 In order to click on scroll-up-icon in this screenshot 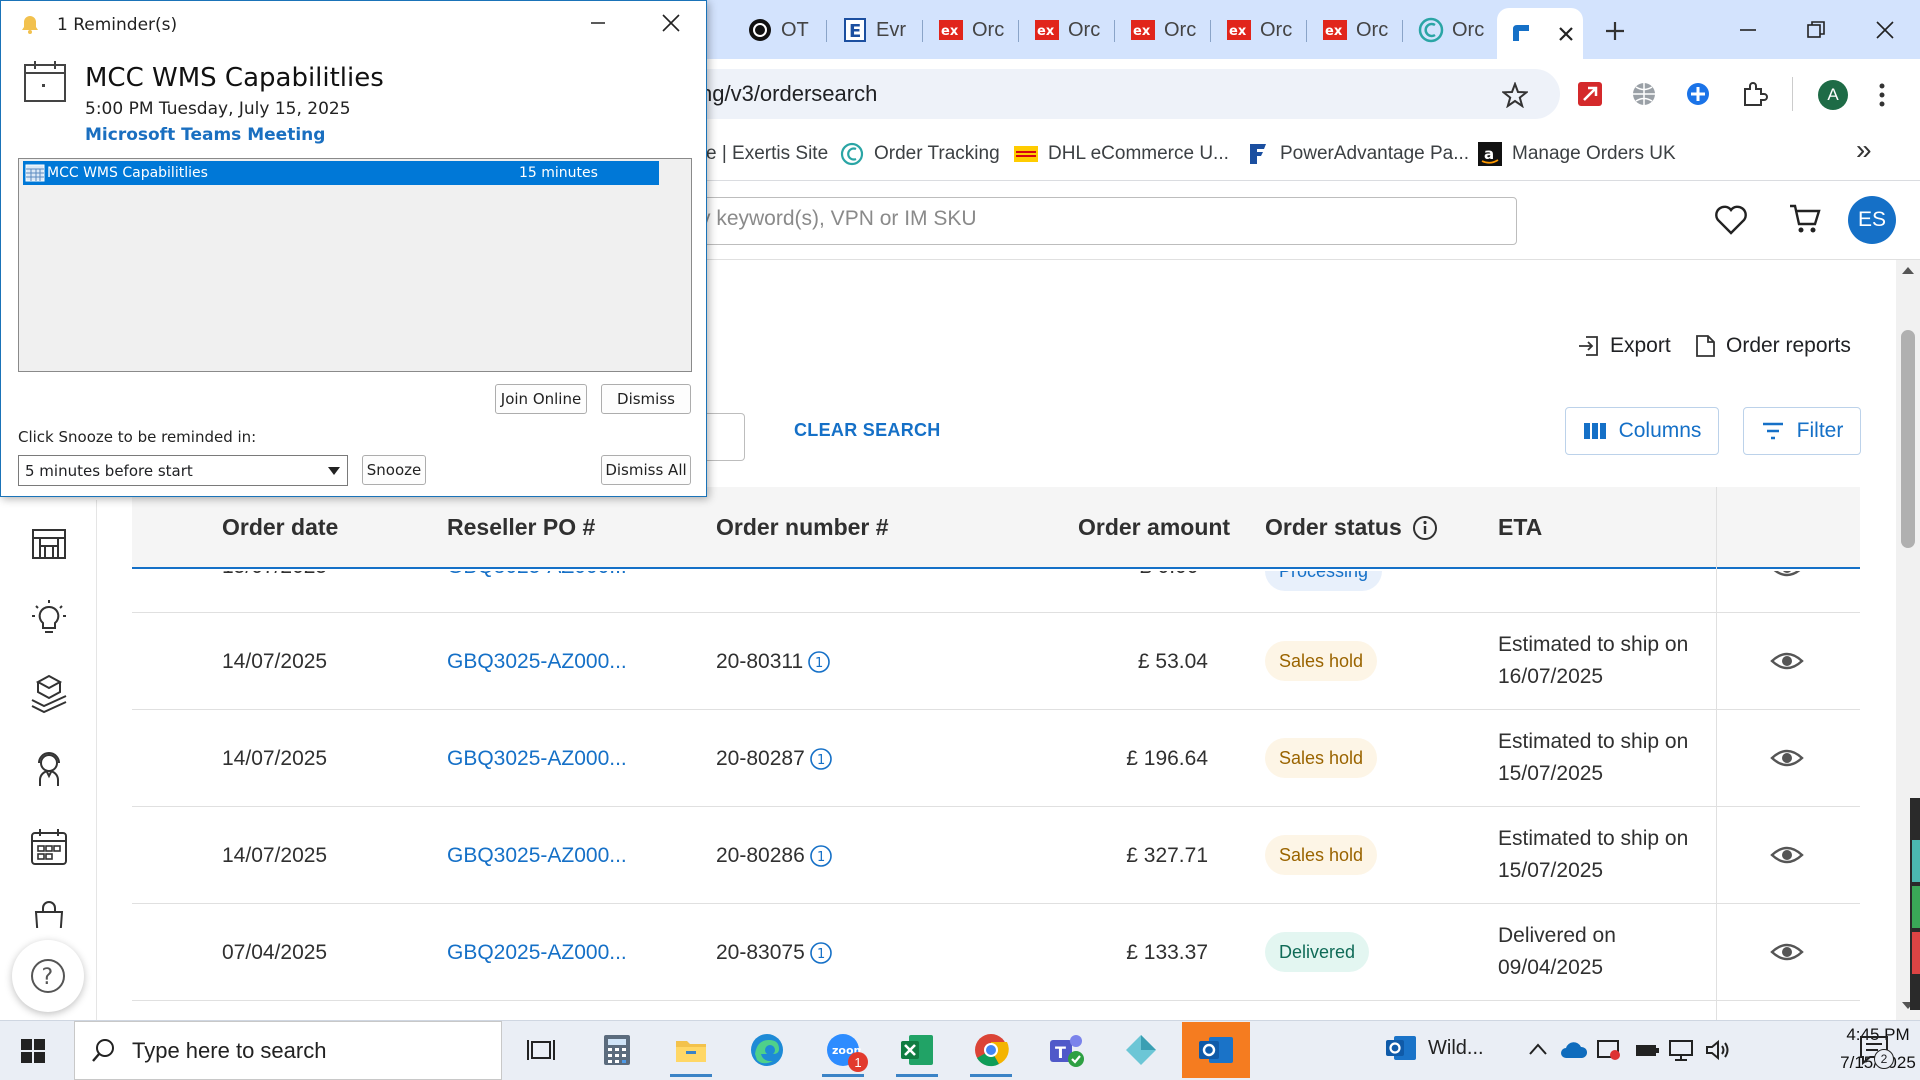, I will do `click(1908, 270)`.